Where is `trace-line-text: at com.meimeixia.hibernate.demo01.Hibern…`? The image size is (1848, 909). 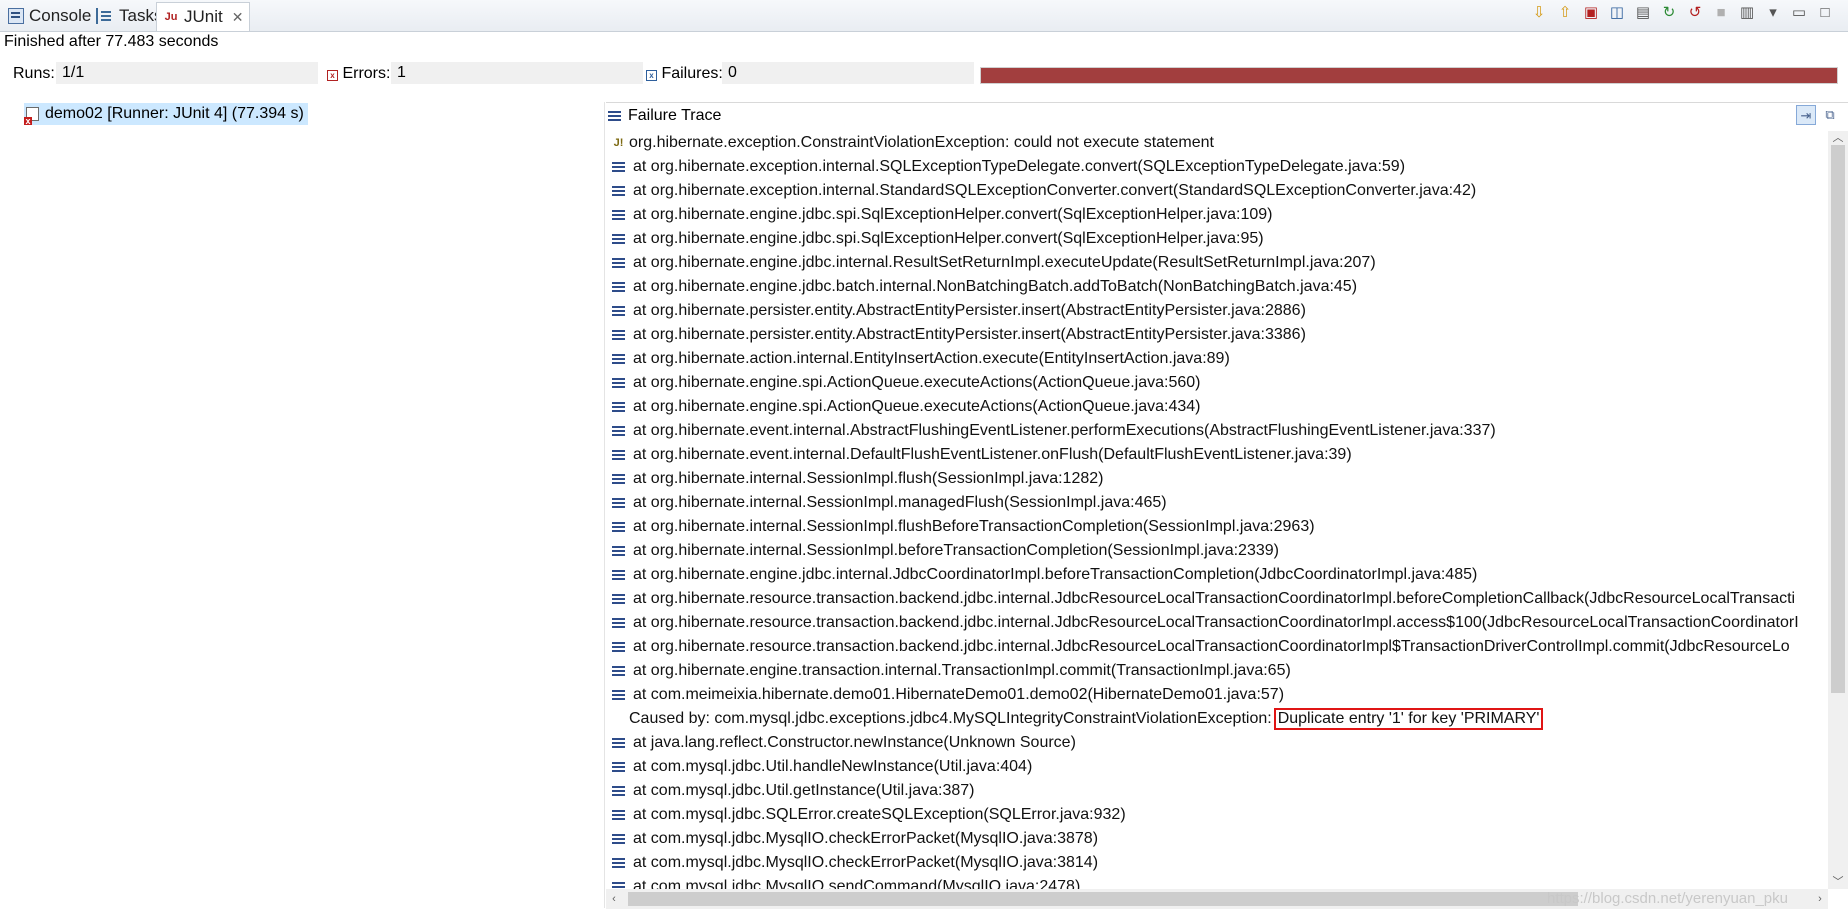
trace-line-text: at com.meimeixia.hibernate.demo01.Hibern… is located at coordinates (959, 694).